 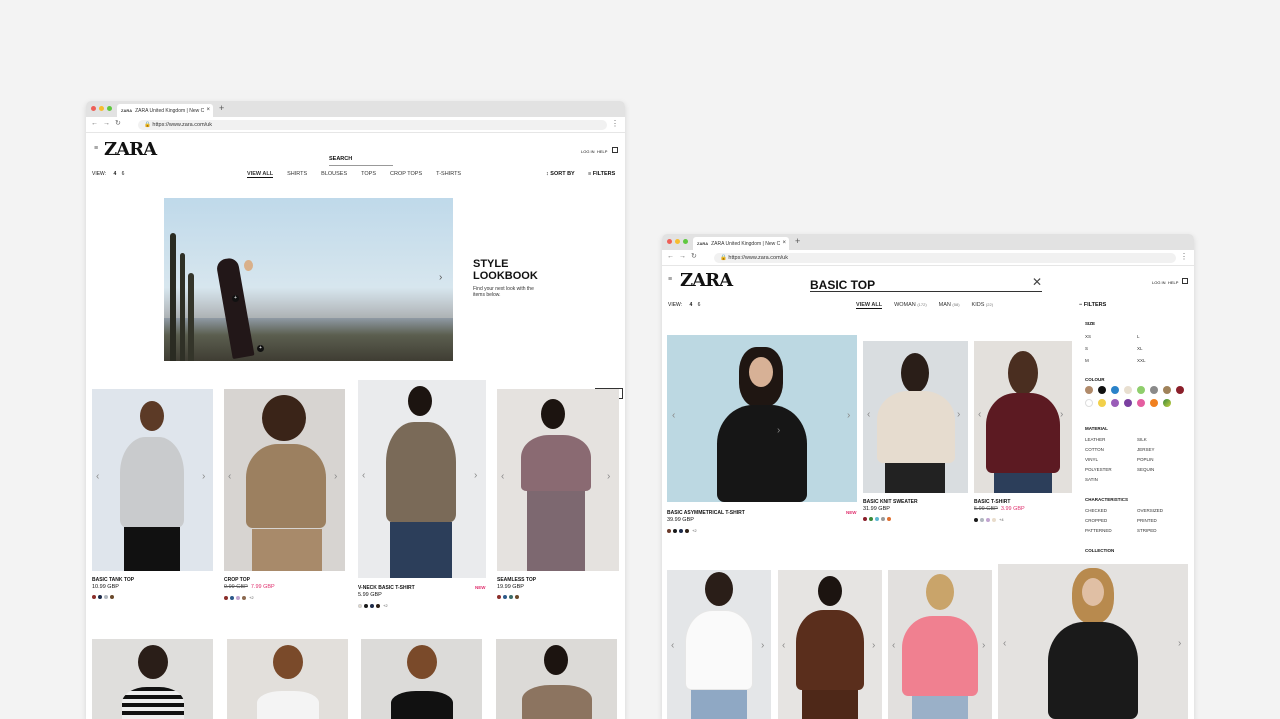 What do you see at coordinates (1098, 511) in the screenshot?
I see `characteristic-option: CHECKED` at bounding box center [1098, 511].